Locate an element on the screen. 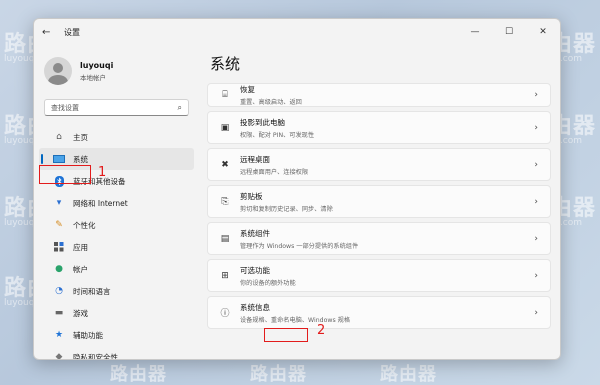 This screenshot has height=385, width=600. sidebar-item-apps: 应用 is located at coordinates (116, 247).